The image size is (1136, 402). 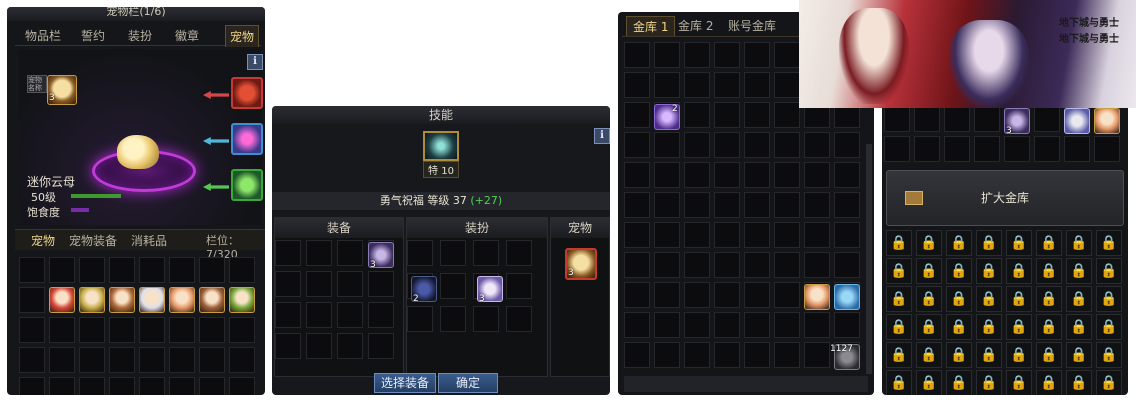 I want to click on pet-equip-slot-green, so click(x=247, y=185).